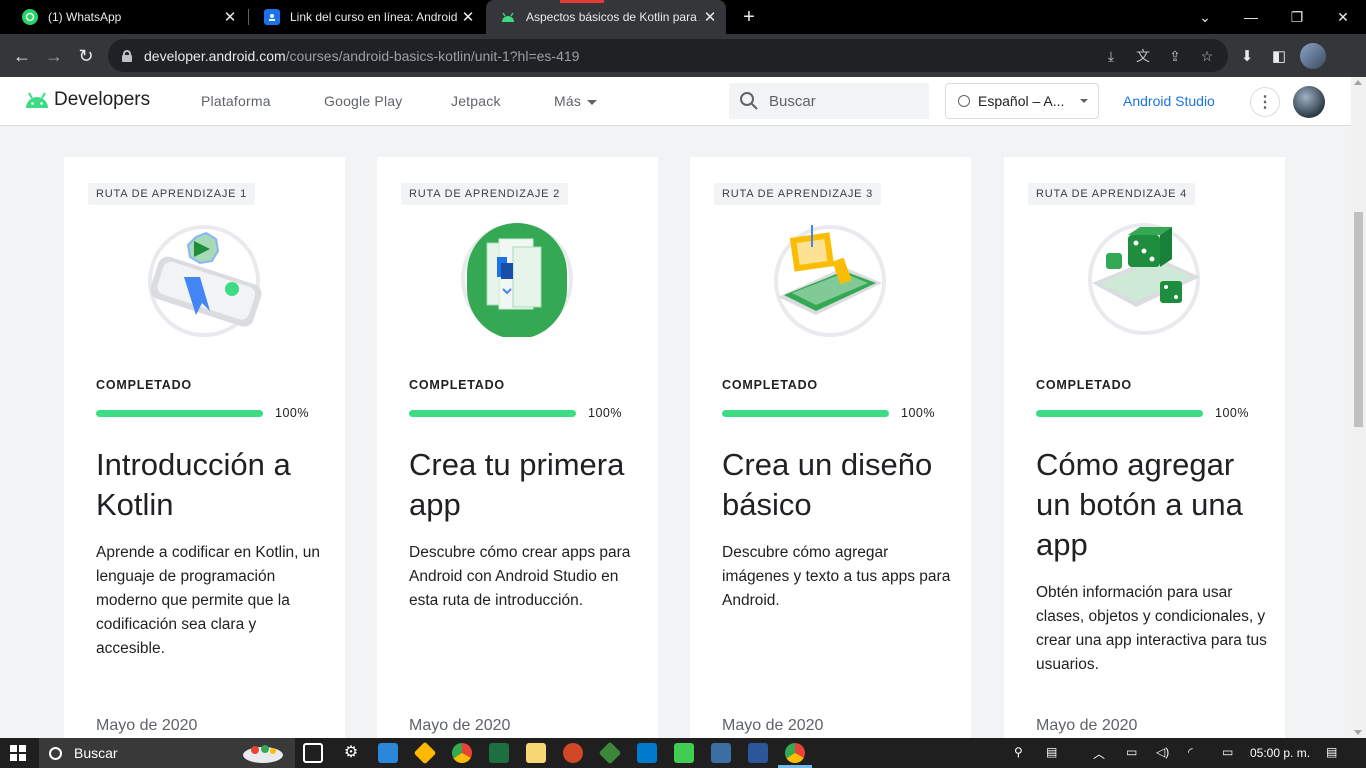  I want to click on qt-creator-icon, so click(684, 753).